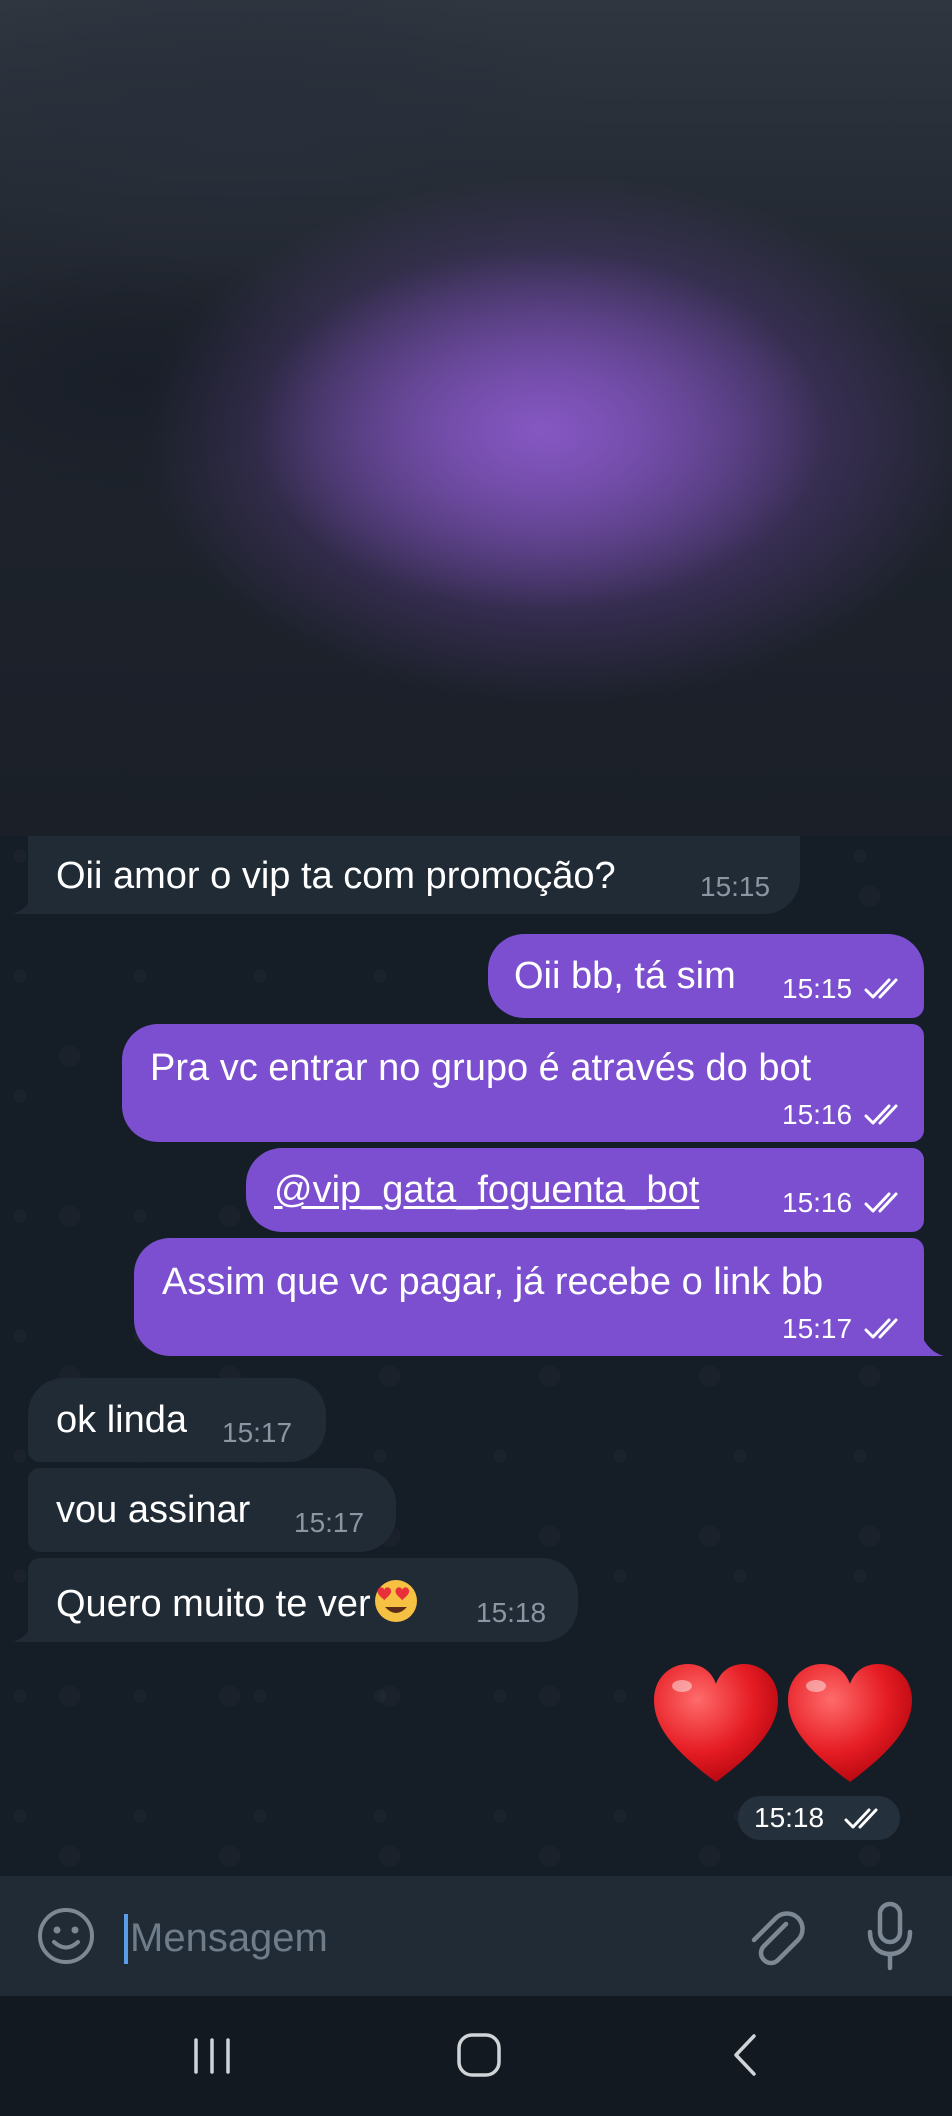 The width and height of the screenshot is (952, 2116). What do you see at coordinates (212, 2056) in the screenshot?
I see `recents-icon` at bounding box center [212, 2056].